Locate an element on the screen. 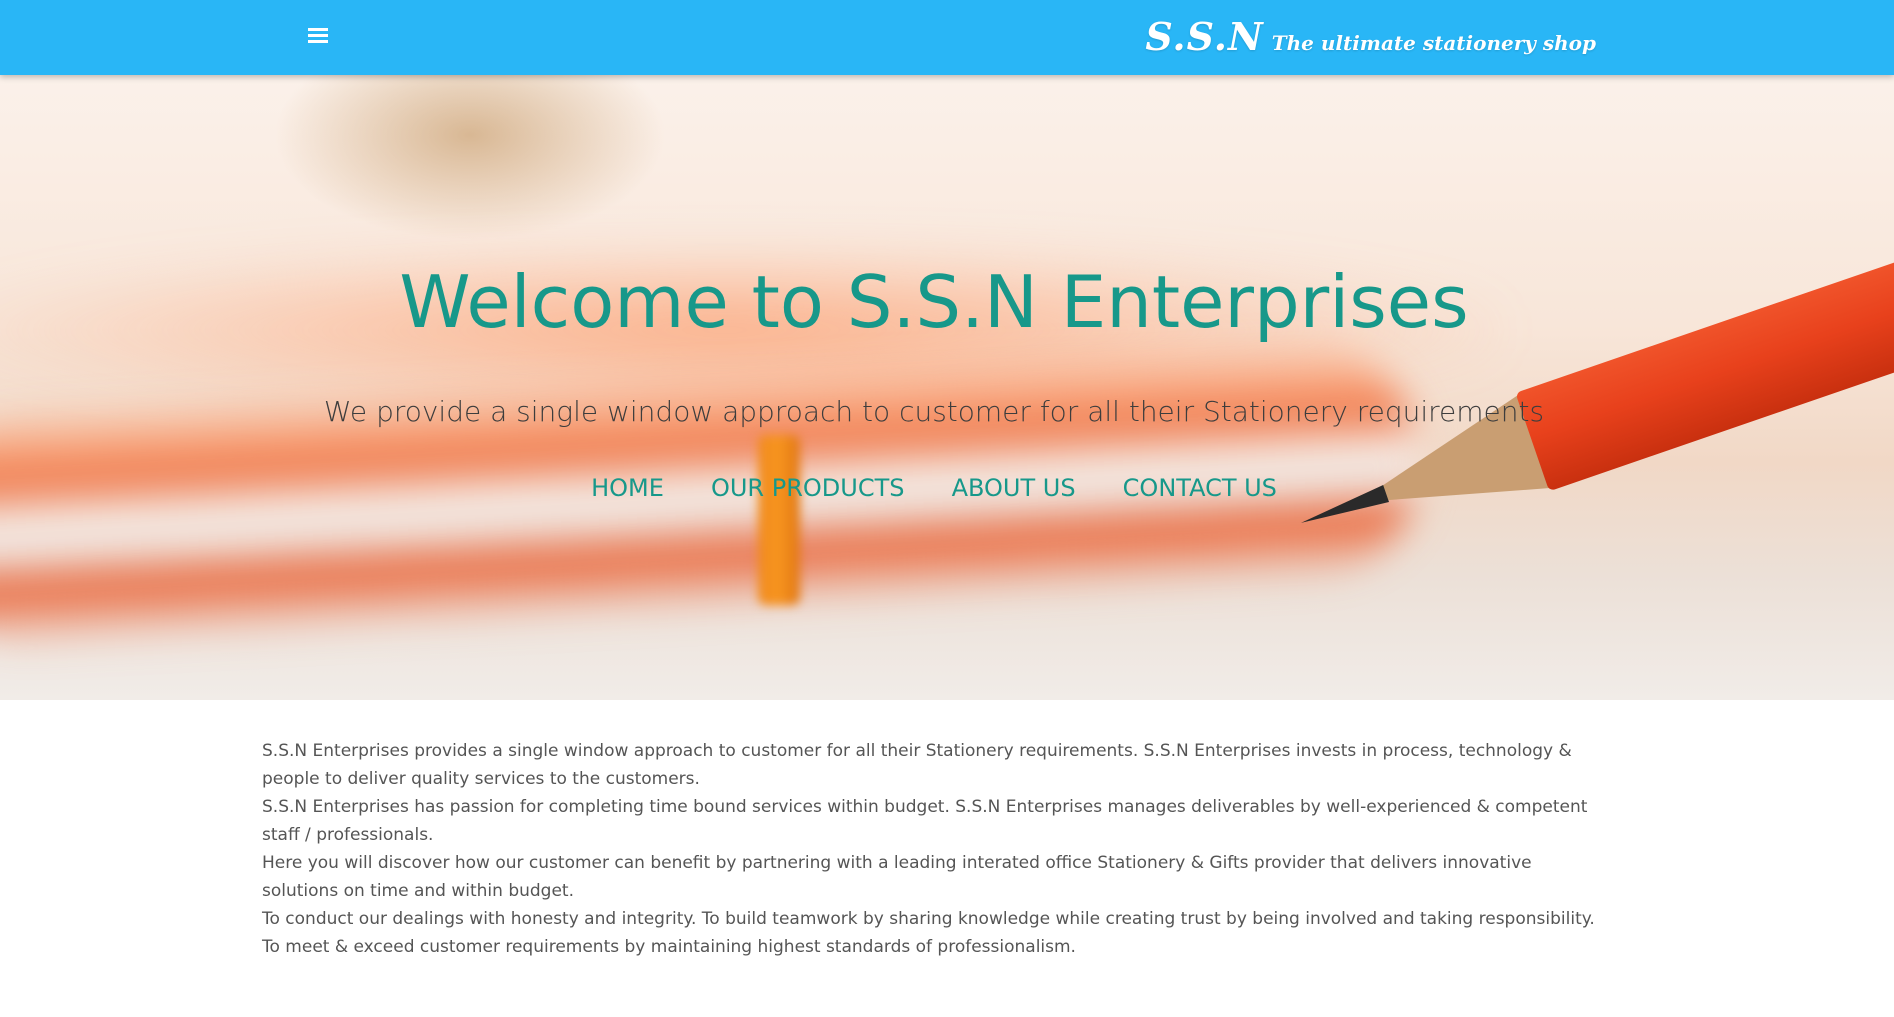 The width and height of the screenshot is (1894, 1017). nav-link-about-us: ABOUT US is located at coordinates (1014, 488).